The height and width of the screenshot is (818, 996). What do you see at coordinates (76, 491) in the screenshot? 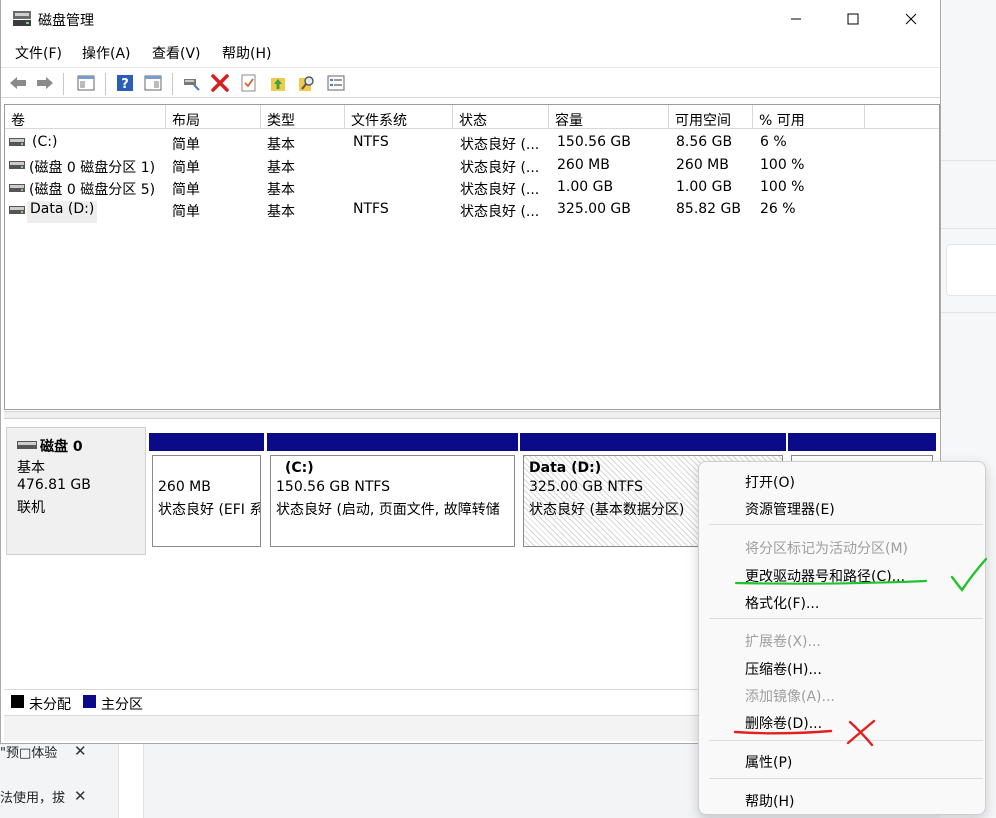
I see `disk-info-panel: 磁盘 0 基本 476.81 GB 联机` at bounding box center [76, 491].